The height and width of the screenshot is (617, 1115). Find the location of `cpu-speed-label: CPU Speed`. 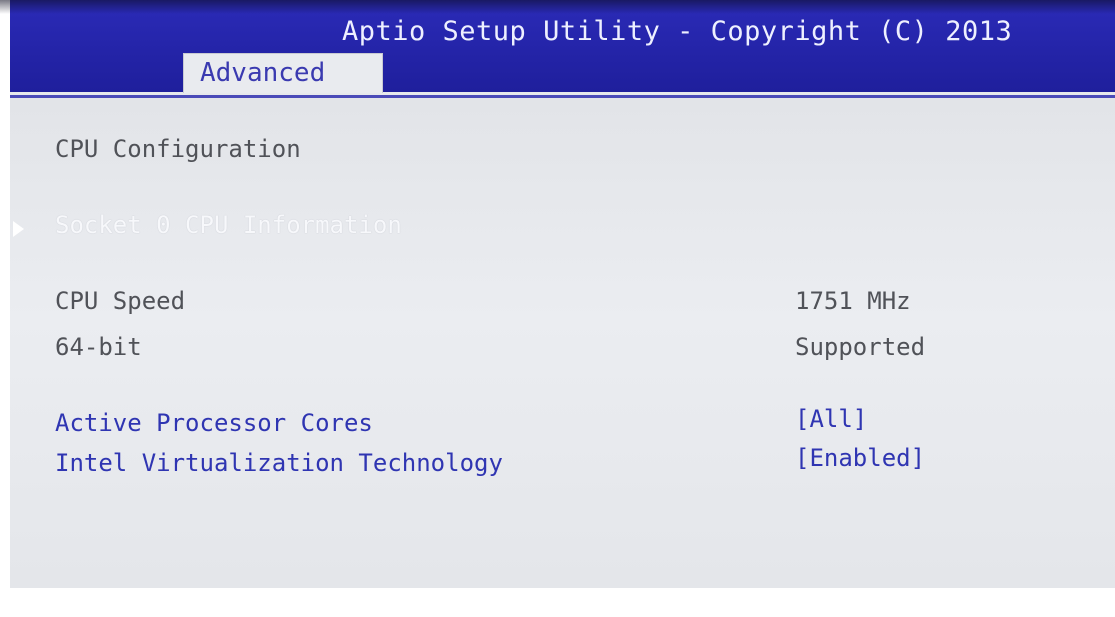

cpu-speed-label: CPU Speed is located at coordinates (120, 301).